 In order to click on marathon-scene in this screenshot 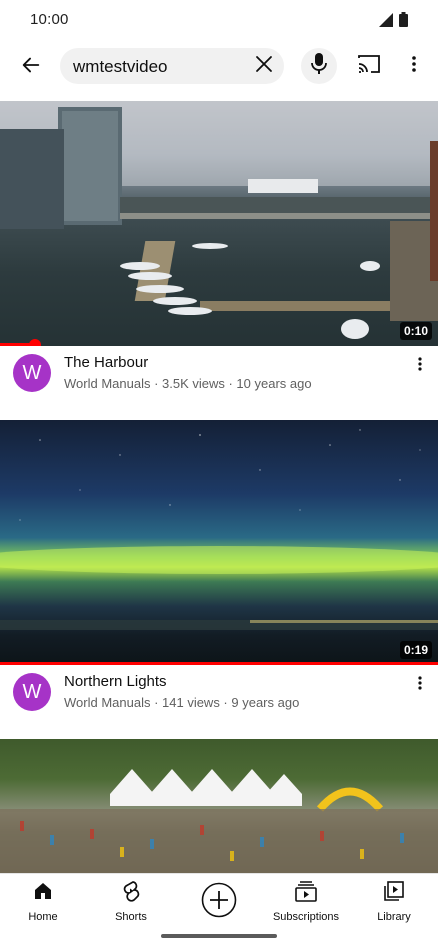, I will do `click(219, 821)`.